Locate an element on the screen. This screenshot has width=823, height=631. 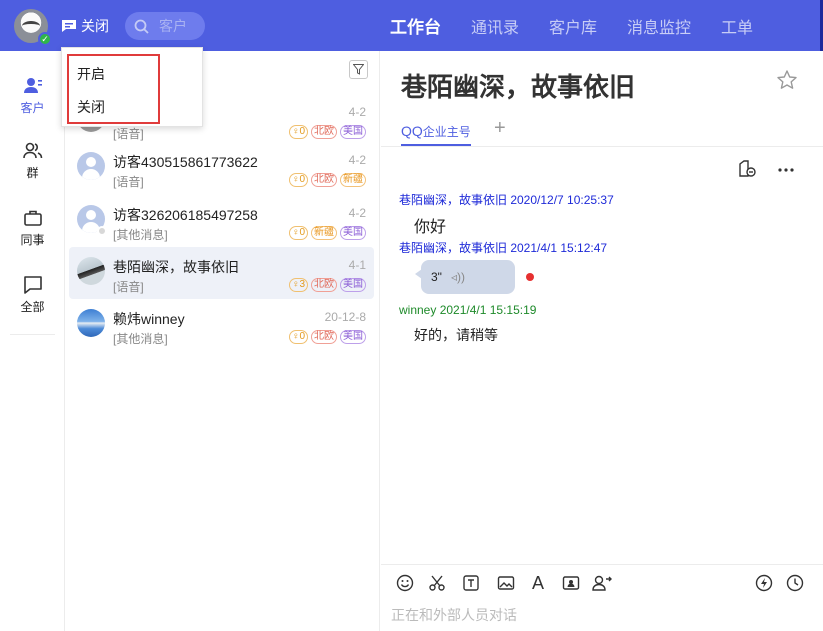
filter-icon is located at coordinates (358, 69).